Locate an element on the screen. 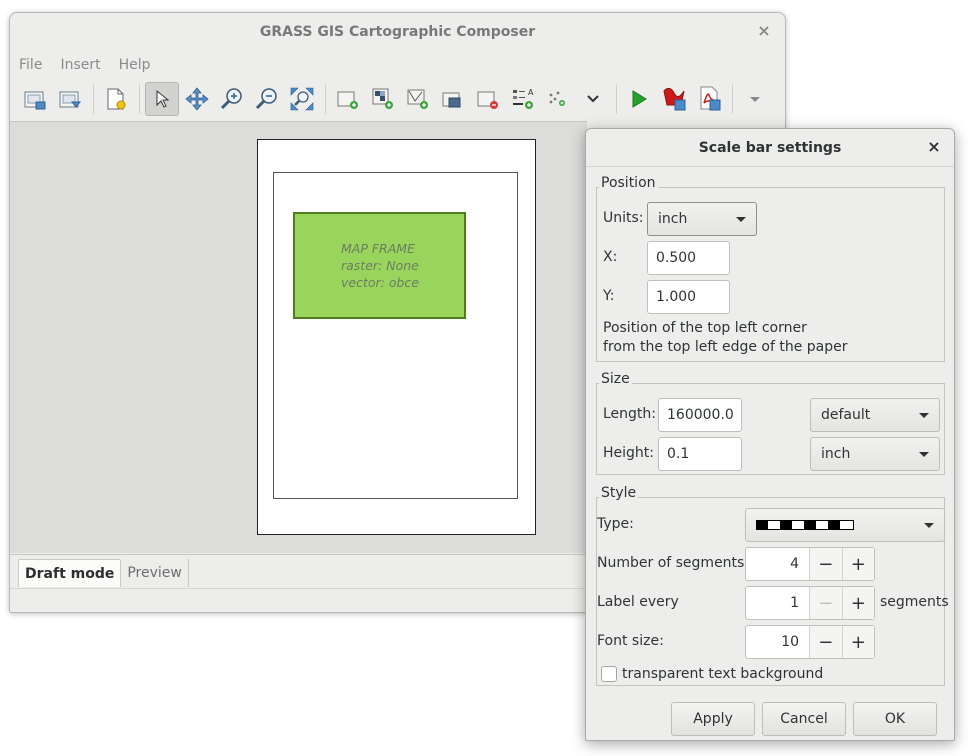 The width and height of the screenshot is (969, 756). menu-insert: Insert is located at coordinates (80, 65).